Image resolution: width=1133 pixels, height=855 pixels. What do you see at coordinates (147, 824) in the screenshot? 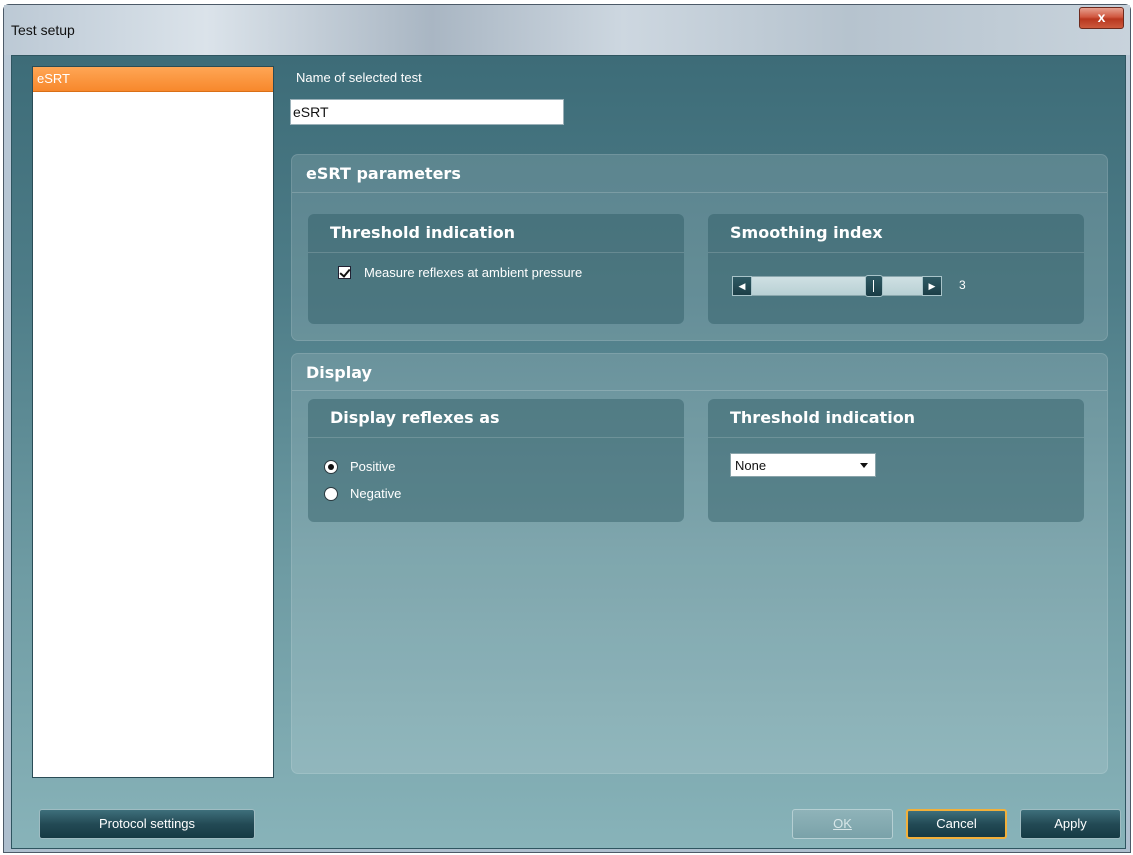
I see `protocol-settings-button: Protocol settings` at bounding box center [147, 824].